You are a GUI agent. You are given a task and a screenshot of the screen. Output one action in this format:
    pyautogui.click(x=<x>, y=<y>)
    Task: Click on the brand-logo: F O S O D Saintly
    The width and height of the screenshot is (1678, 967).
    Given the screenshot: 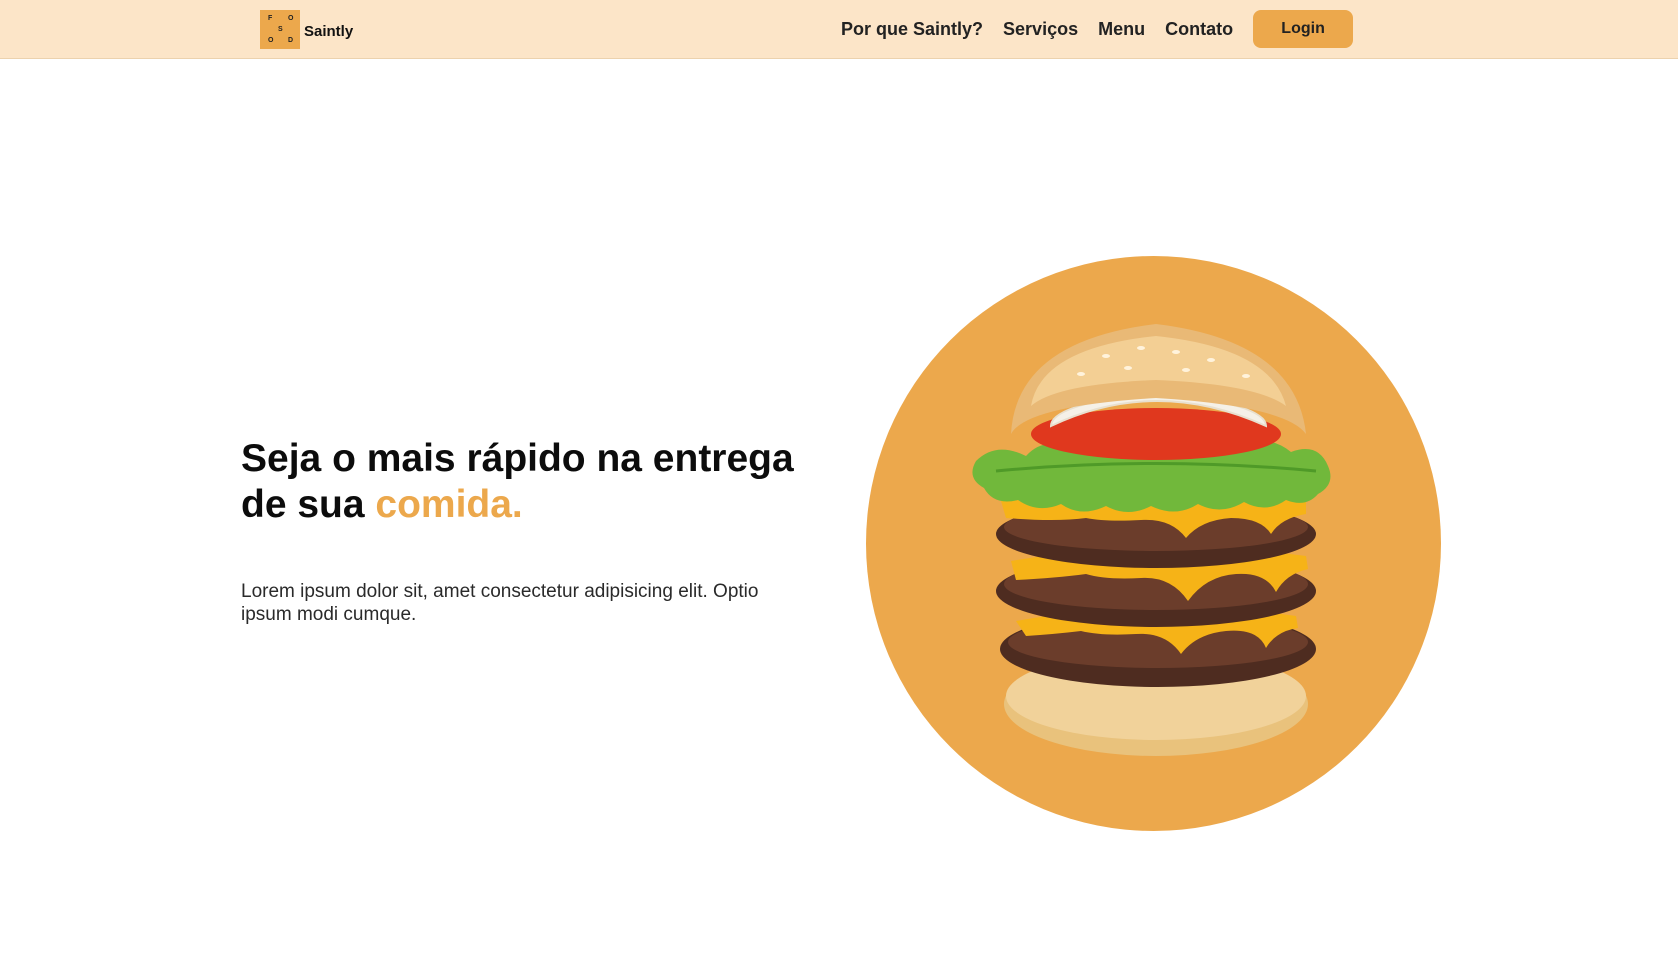 What is the action you would take?
    pyautogui.click(x=306, y=29)
    